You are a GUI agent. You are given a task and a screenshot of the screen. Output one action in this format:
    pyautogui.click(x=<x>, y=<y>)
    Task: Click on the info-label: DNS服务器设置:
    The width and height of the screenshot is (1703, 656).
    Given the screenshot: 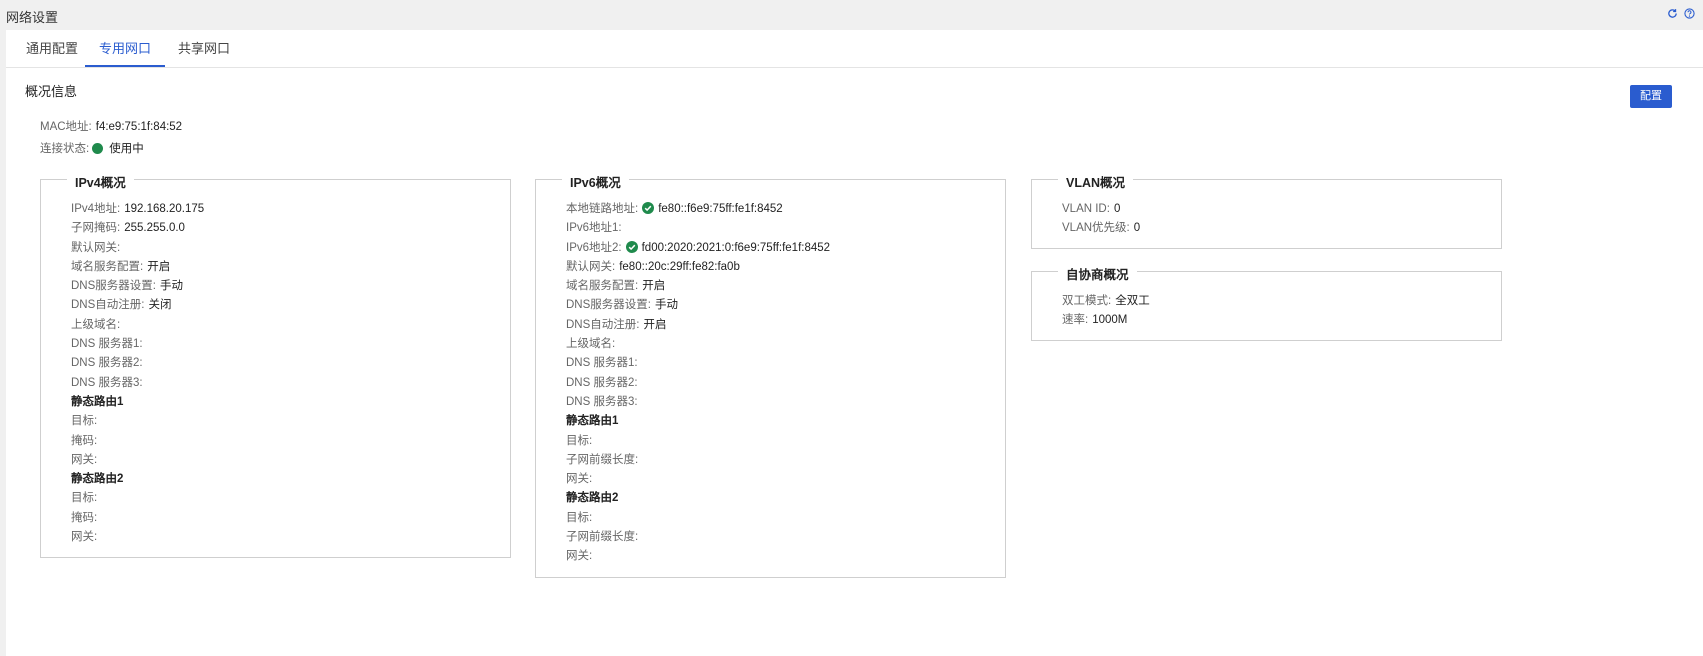 What is the action you would take?
    pyautogui.click(x=113, y=286)
    